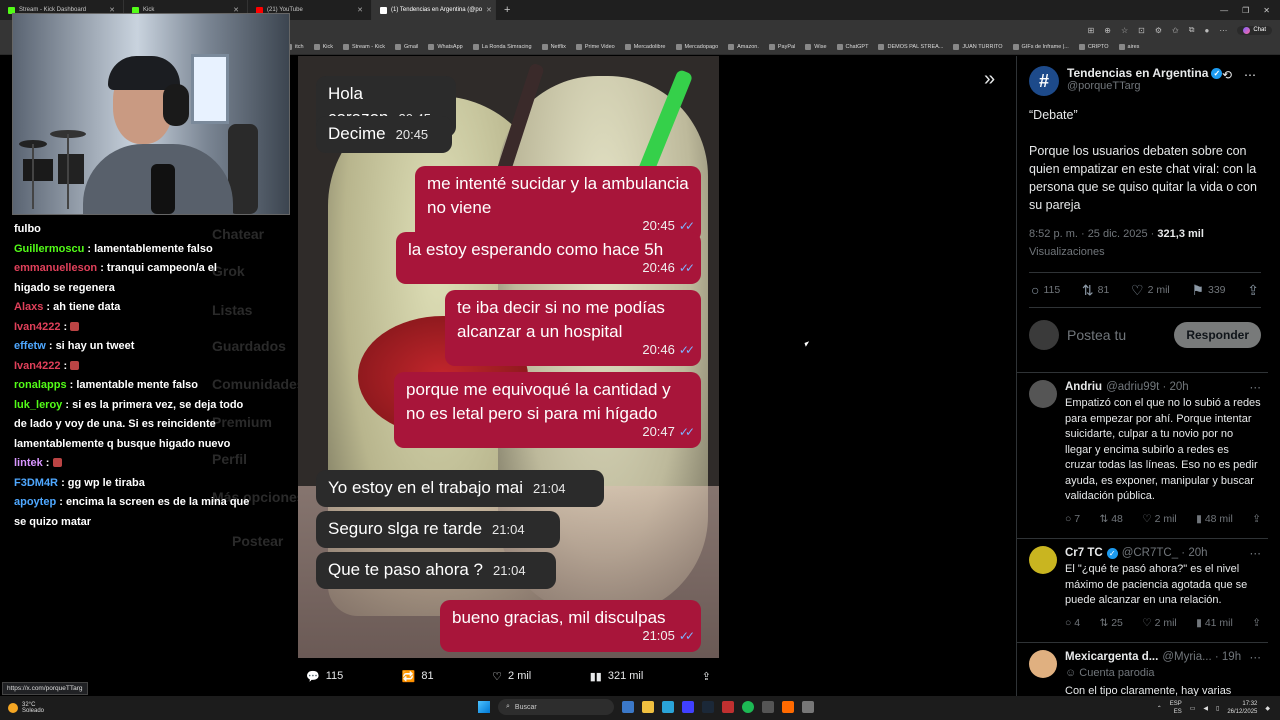  Describe the element at coordinates (1084, 553) in the screenshot. I see `reply-author: Cr7 TC` at that location.